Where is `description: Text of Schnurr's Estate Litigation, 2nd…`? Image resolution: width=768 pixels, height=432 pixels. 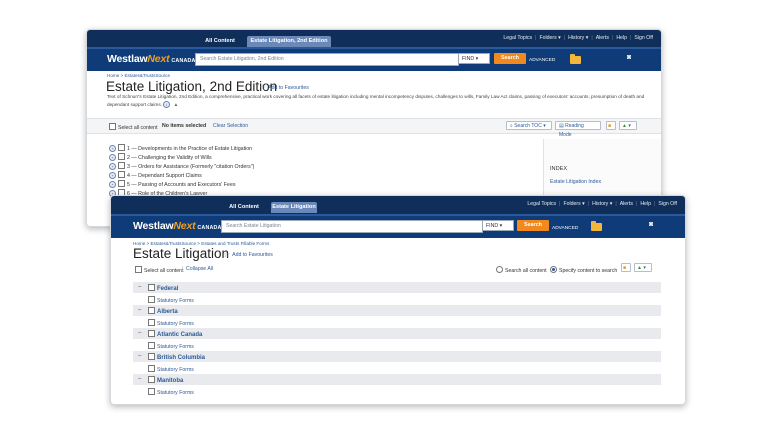 description: Text of Schnurr's Estate Litigation, 2nd… is located at coordinates (376, 101).